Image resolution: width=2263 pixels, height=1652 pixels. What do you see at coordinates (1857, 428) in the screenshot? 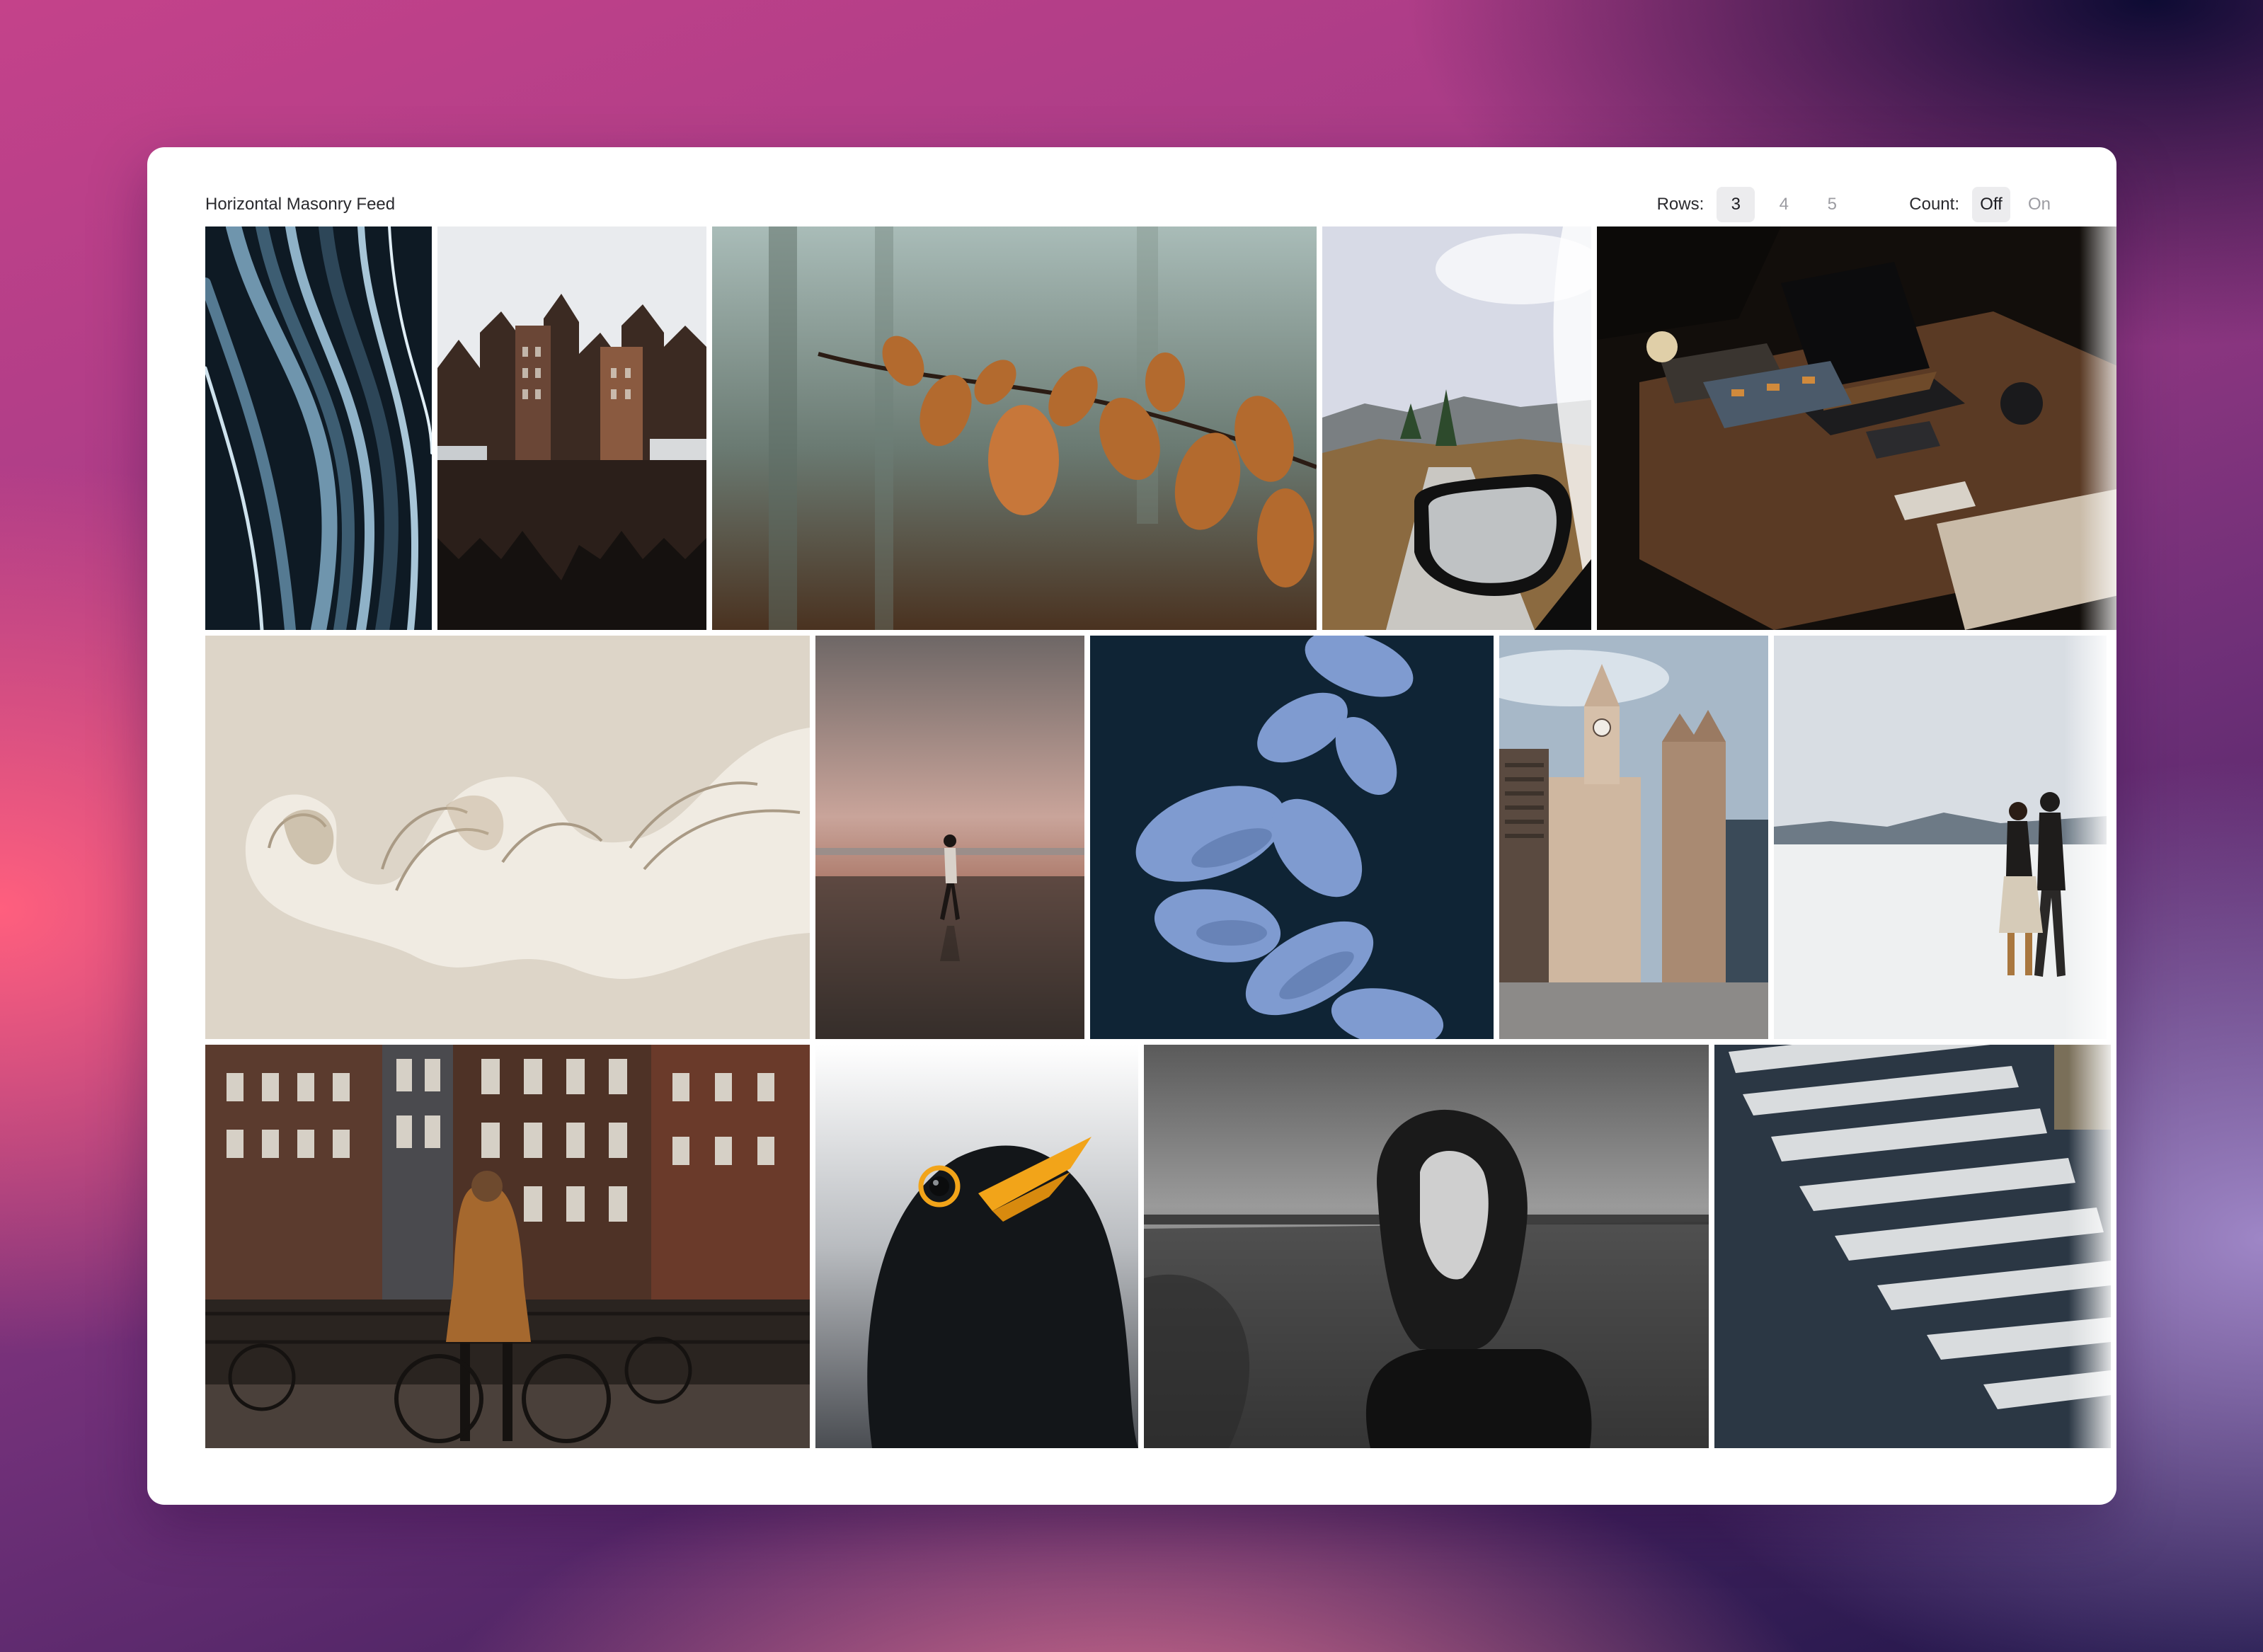
I see `image-desk-laptop-keyboard` at bounding box center [1857, 428].